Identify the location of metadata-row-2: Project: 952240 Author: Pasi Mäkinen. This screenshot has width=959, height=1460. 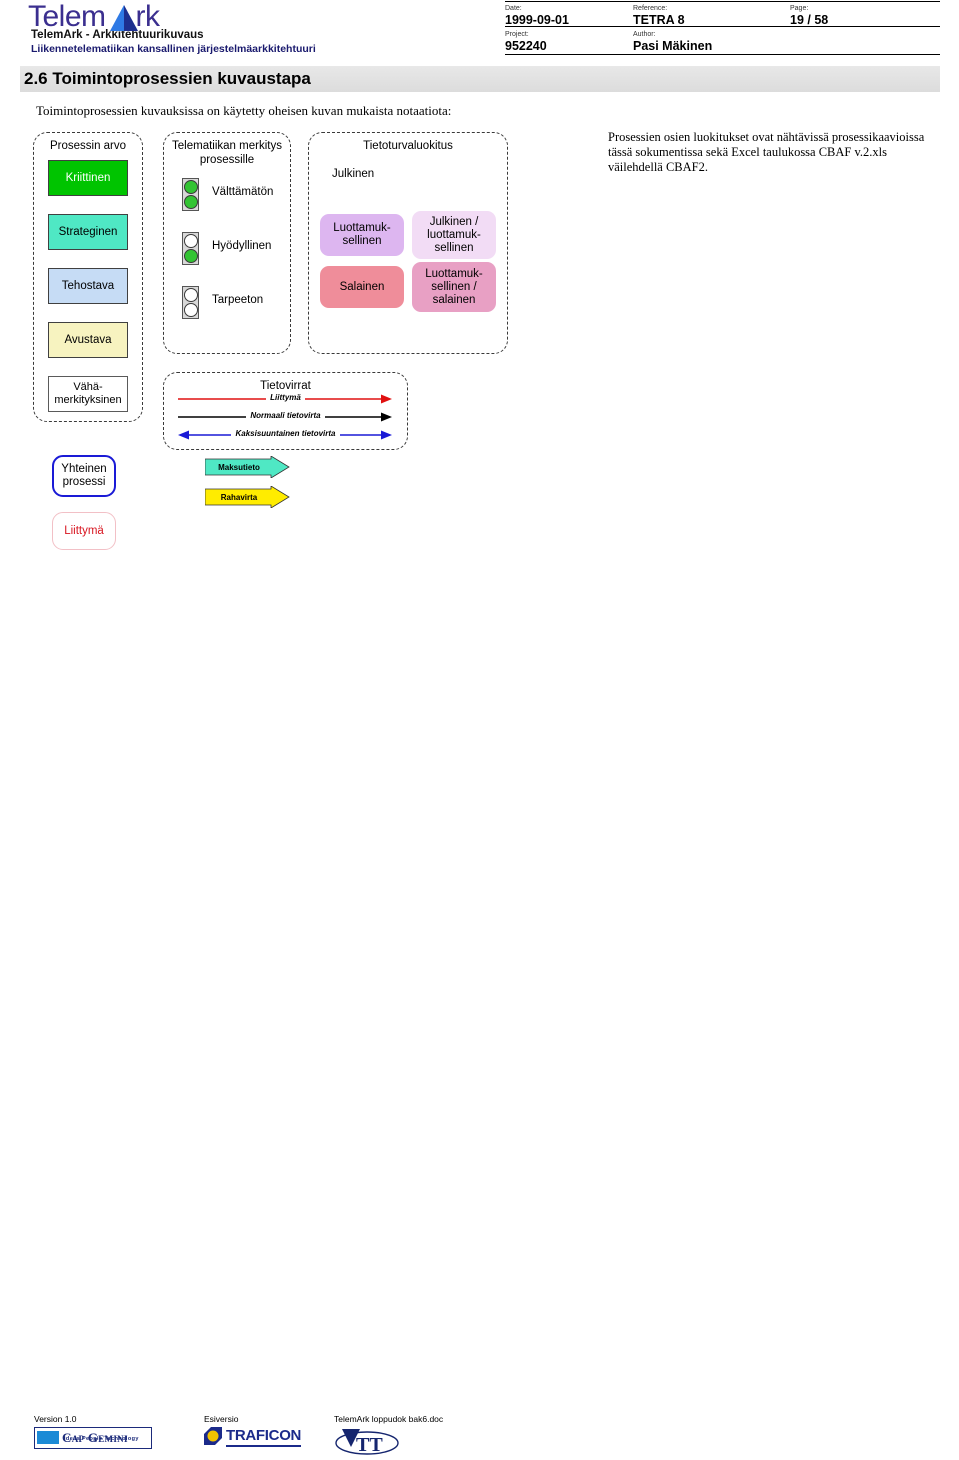
(722, 42).